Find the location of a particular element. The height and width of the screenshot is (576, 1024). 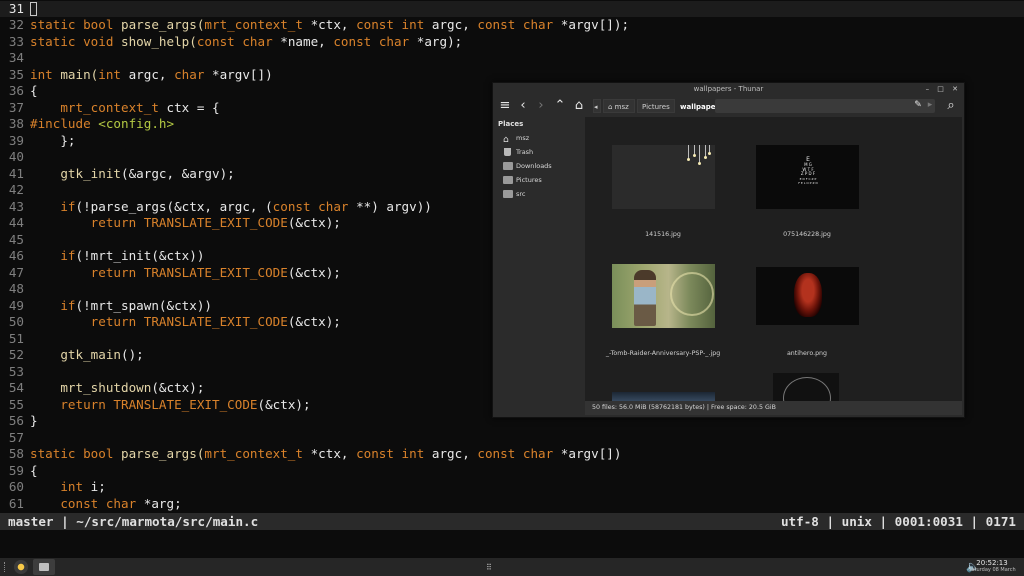

file-name: 075146228.jpg is located at coordinates (807, 234).